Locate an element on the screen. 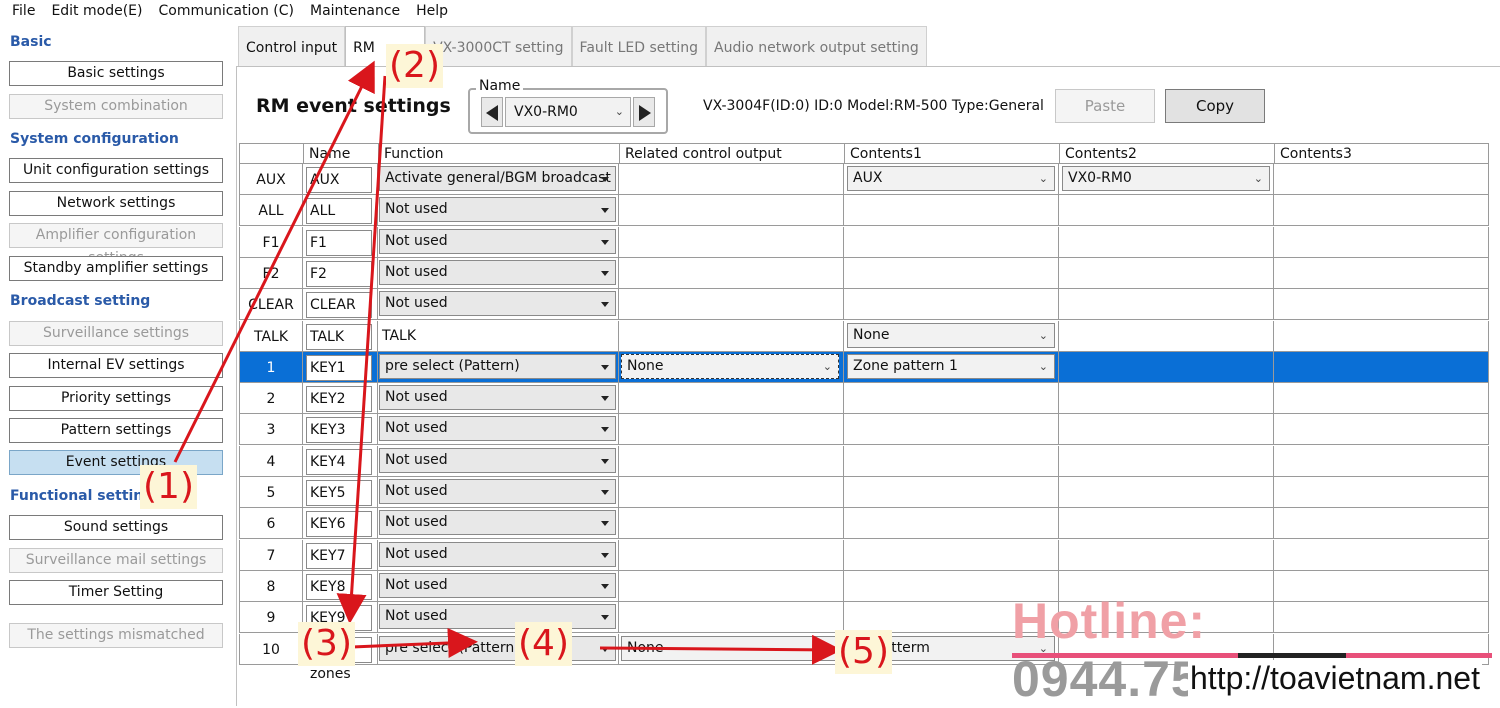 This screenshot has width=1500, height=708. table-row: TALK TALK TALK None ⌄ is located at coordinates (864, 336).